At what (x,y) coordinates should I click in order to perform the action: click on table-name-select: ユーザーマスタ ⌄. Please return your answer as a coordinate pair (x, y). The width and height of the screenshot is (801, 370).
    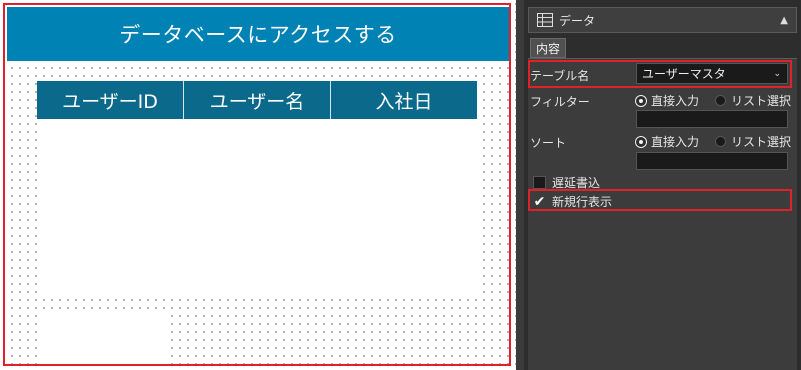
    Looking at the image, I should click on (712, 73).